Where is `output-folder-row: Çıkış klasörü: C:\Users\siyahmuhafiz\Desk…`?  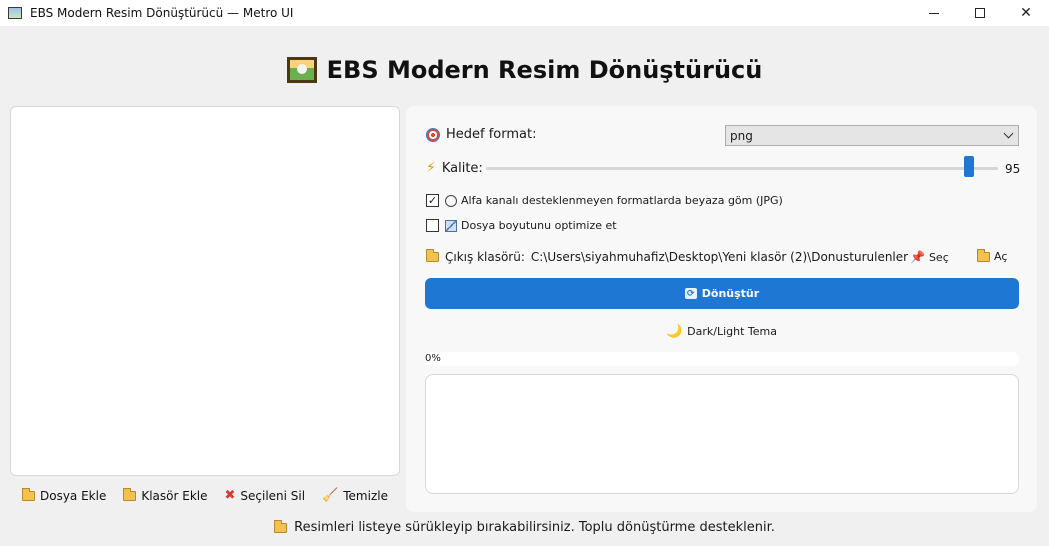
output-folder-row: Çıkış klasörü: C:\Users\siyahmuhafiz\Desk… is located at coordinates (667, 256).